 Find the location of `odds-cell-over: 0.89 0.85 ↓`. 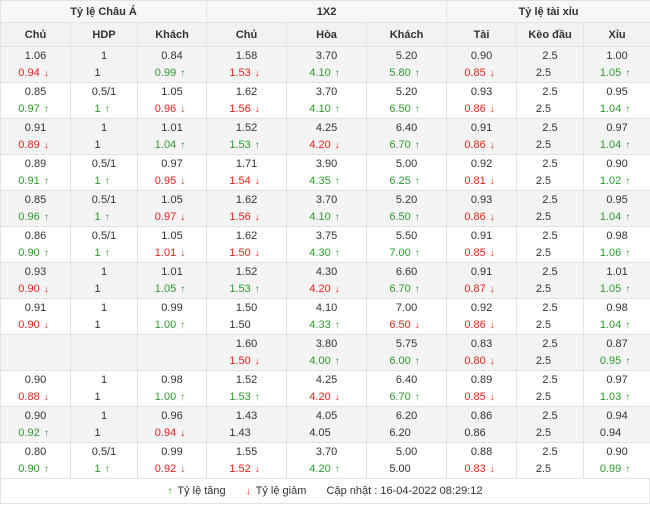

odds-cell-over: 0.89 0.85 ↓ is located at coordinates (482, 388).